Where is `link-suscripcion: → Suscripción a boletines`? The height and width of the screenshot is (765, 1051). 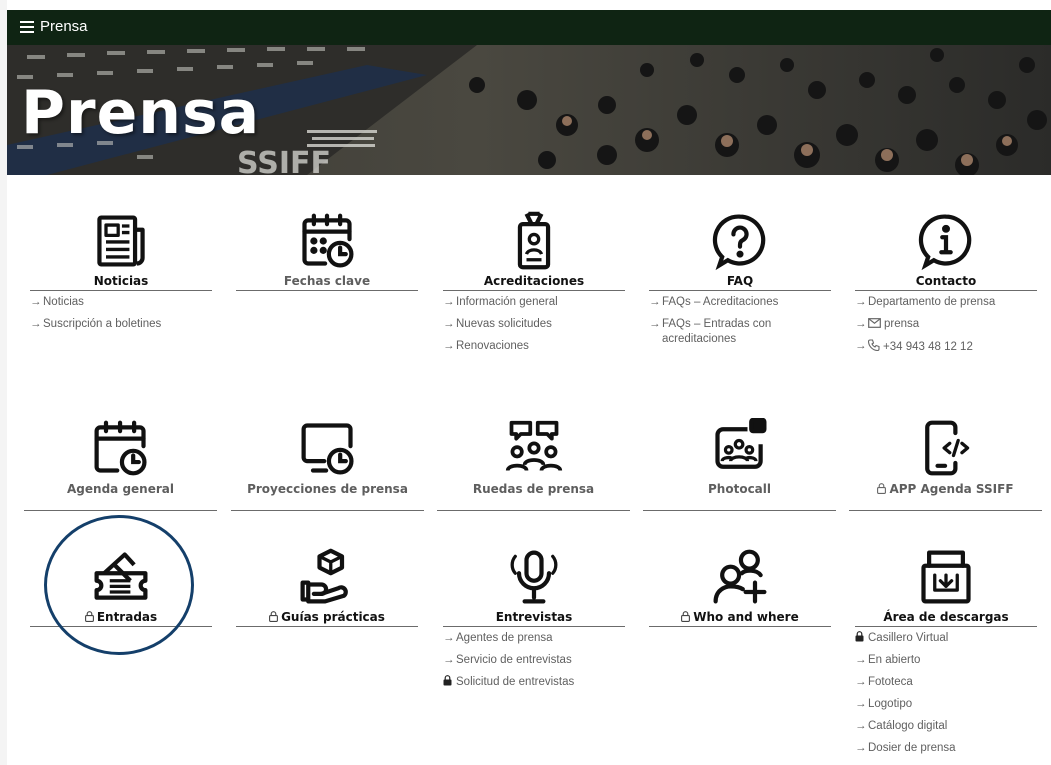
link-suscripcion: → Suscripción a boletines is located at coordinates (121, 324).